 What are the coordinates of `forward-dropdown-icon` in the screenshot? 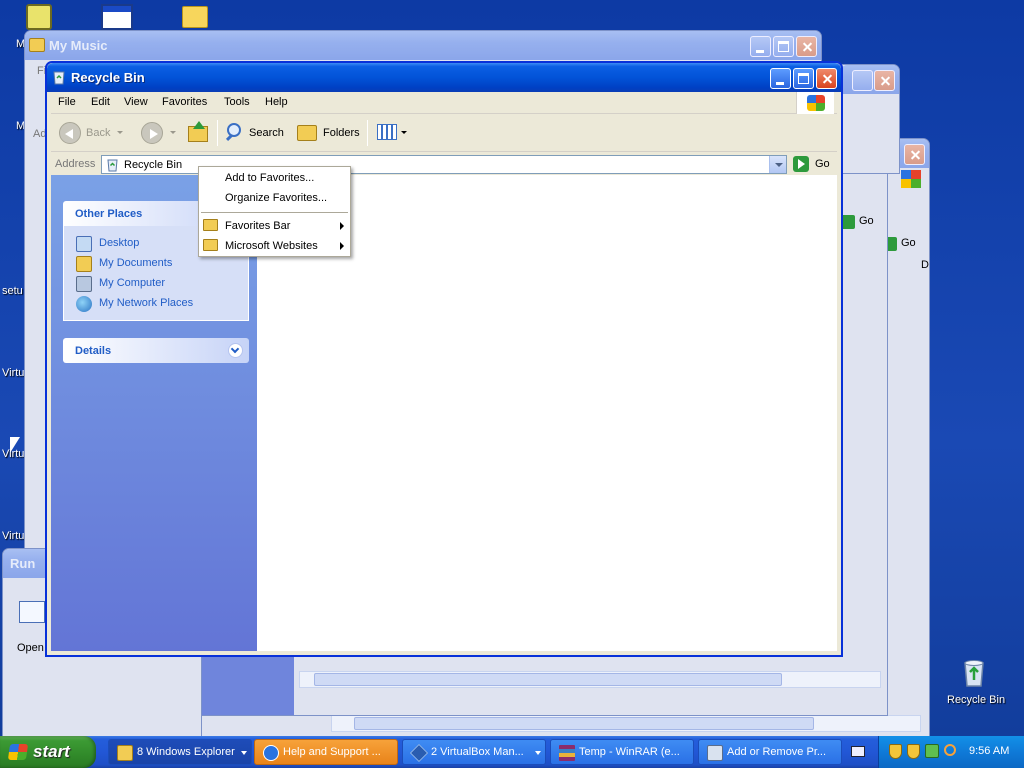 It's located at (173, 132).